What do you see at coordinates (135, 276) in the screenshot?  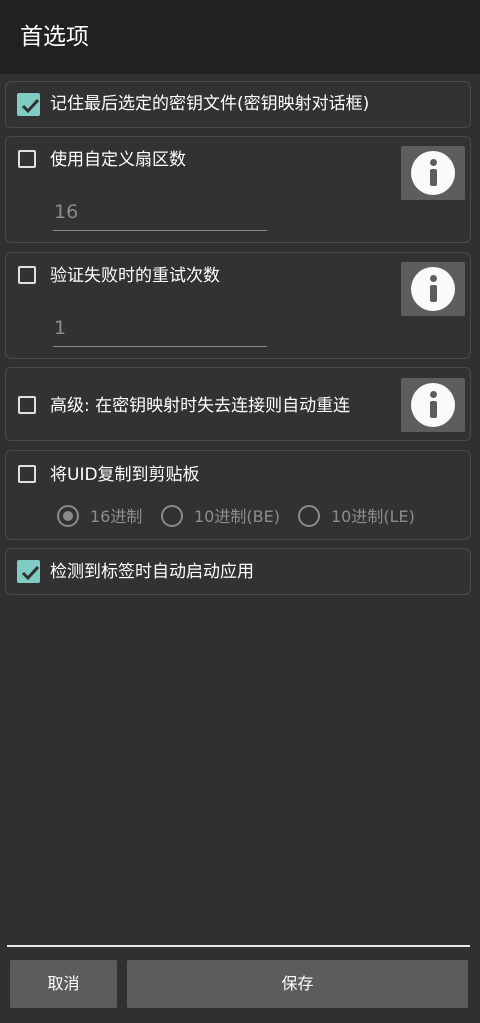 I see `retry-count-label: 验证失败时的重试次数` at bounding box center [135, 276].